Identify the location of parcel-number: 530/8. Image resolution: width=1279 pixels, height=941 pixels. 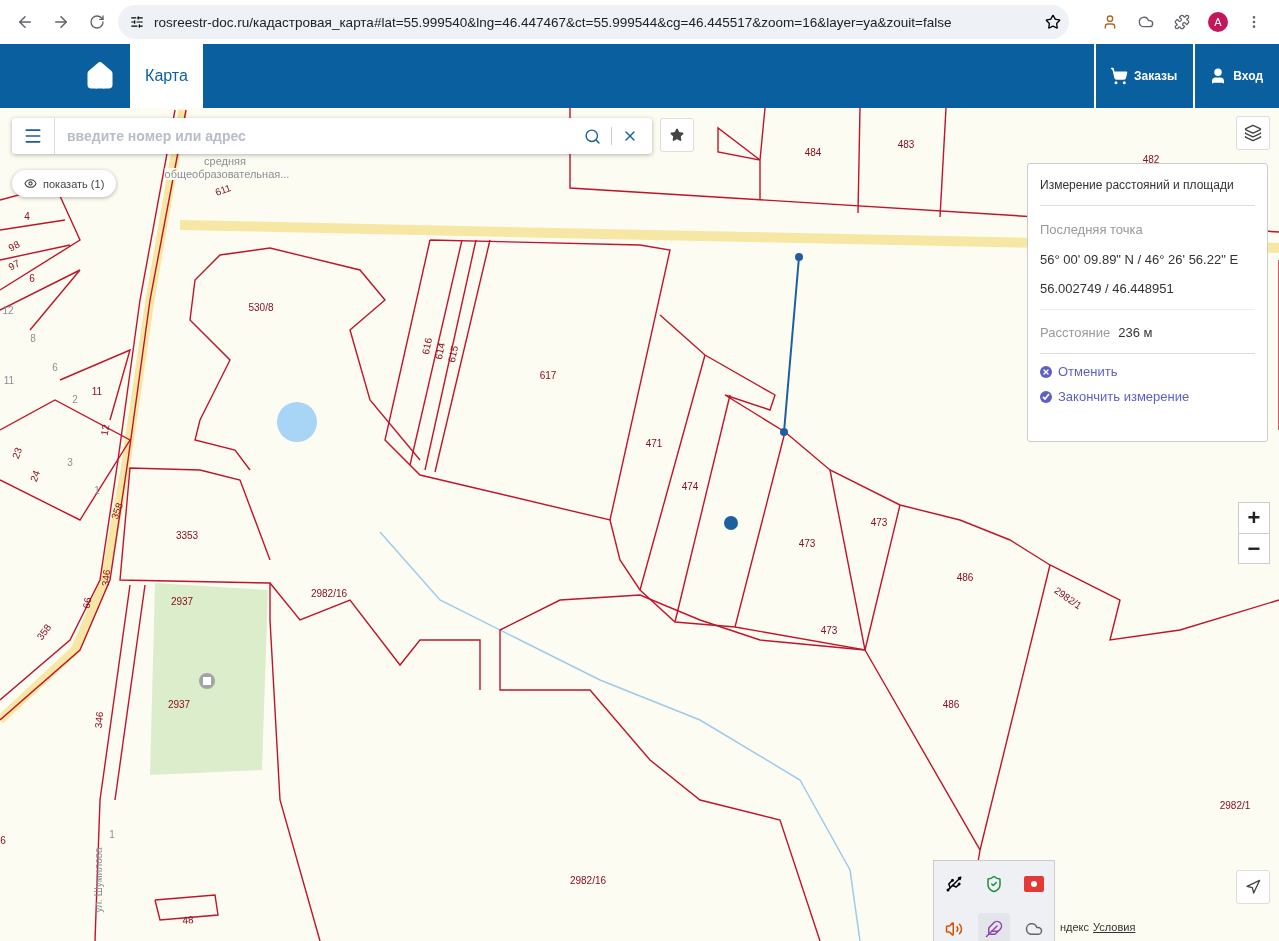
(261, 307).